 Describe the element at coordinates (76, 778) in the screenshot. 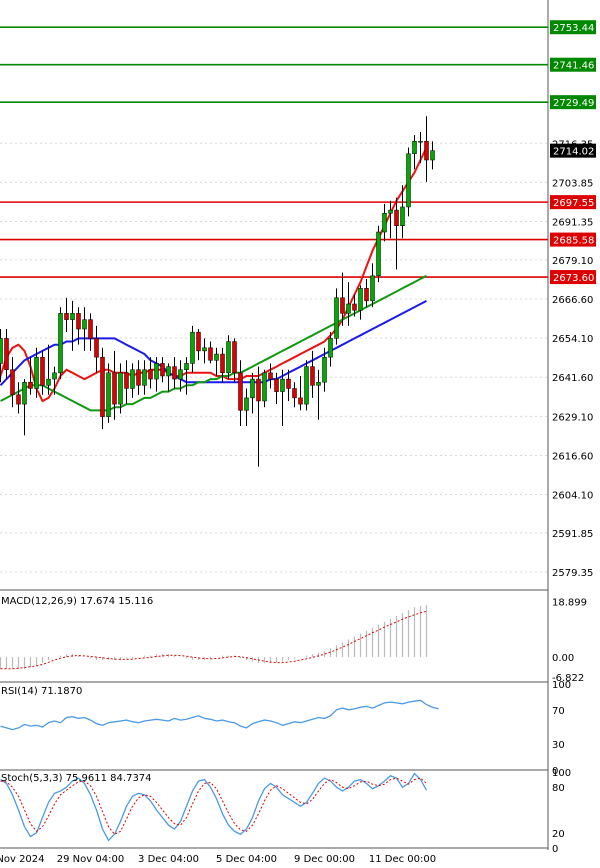

I see `stoch-title: Stoch(5,3,3) 75.9611 84.7374` at that location.